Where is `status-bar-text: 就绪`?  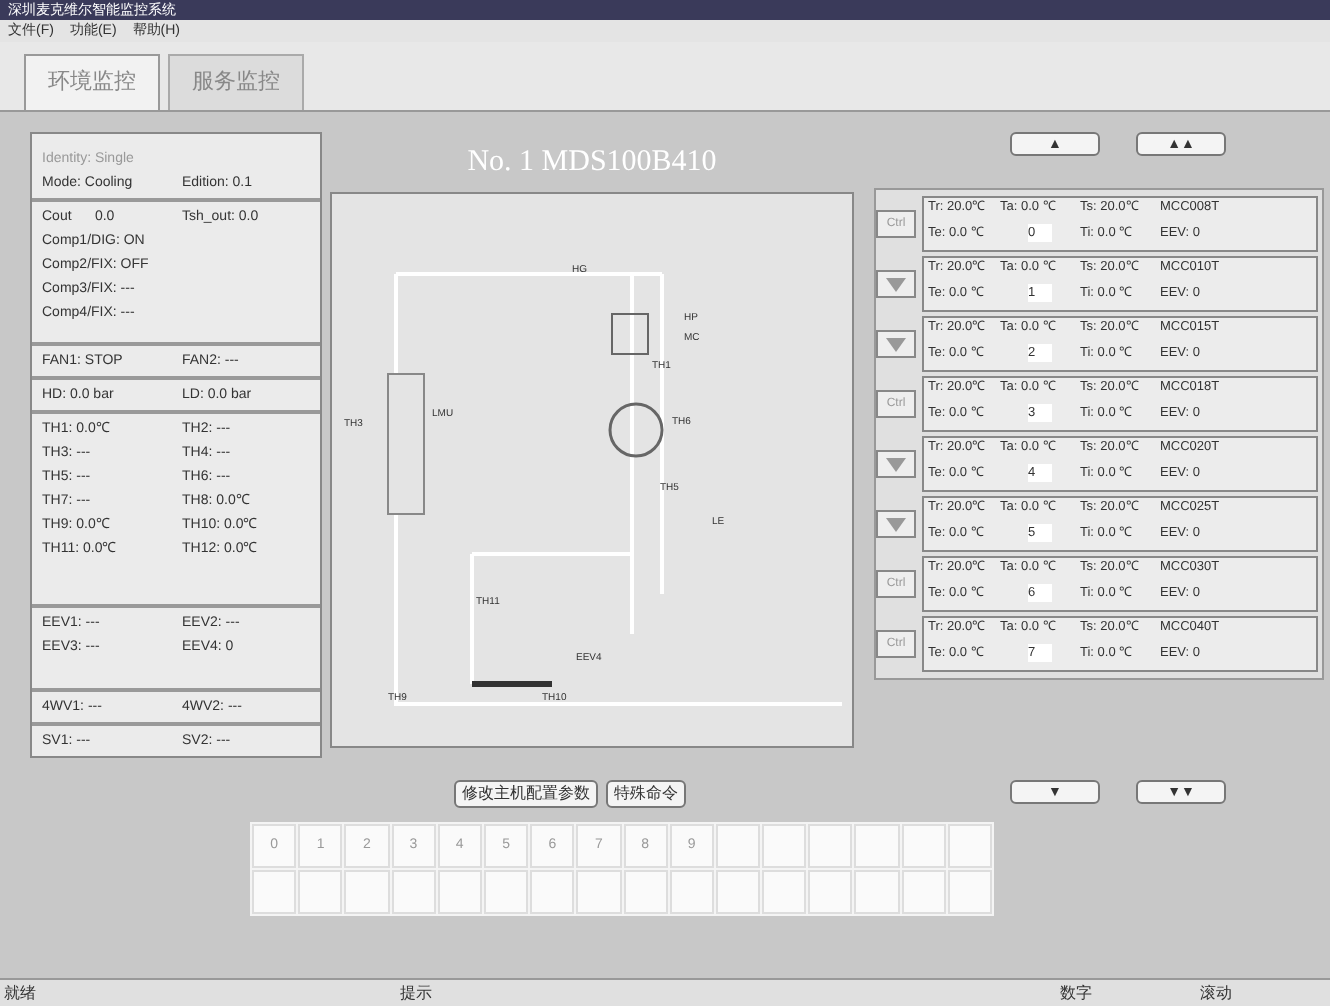
status-bar-text: 就绪 is located at coordinates (20, 992).